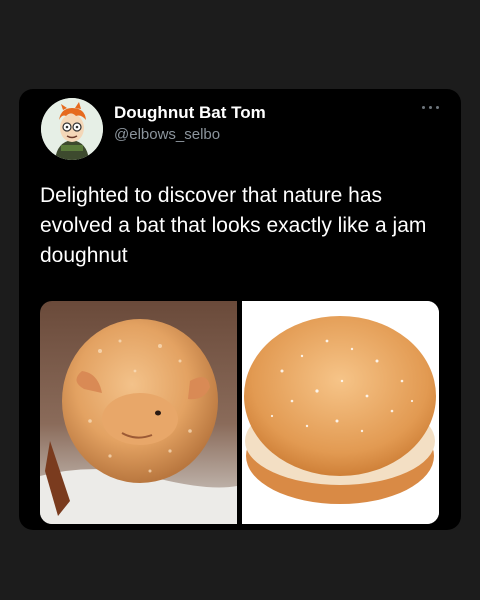 The width and height of the screenshot is (480, 600). I want to click on author-display-name: Doughnut Bat Tom, so click(190, 113).